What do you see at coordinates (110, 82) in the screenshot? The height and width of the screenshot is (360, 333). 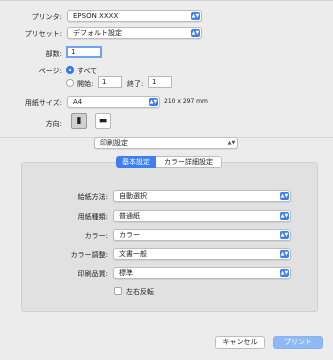 I see `pages-start-field: 1` at bounding box center [110, 82].